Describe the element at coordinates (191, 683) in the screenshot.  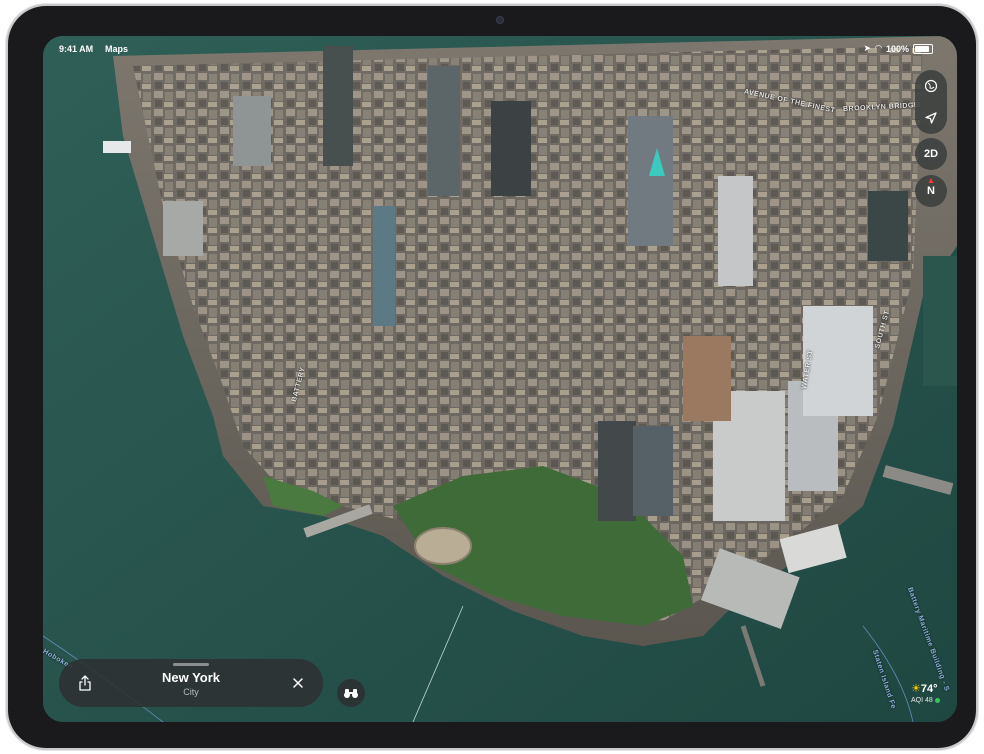
I see `place-card: New York City` at that location.